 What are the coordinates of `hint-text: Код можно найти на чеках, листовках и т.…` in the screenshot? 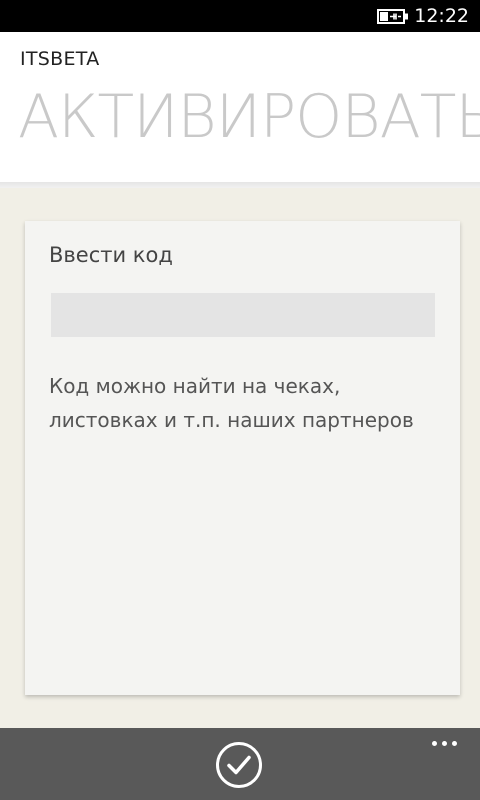 It's located at (231, 403).